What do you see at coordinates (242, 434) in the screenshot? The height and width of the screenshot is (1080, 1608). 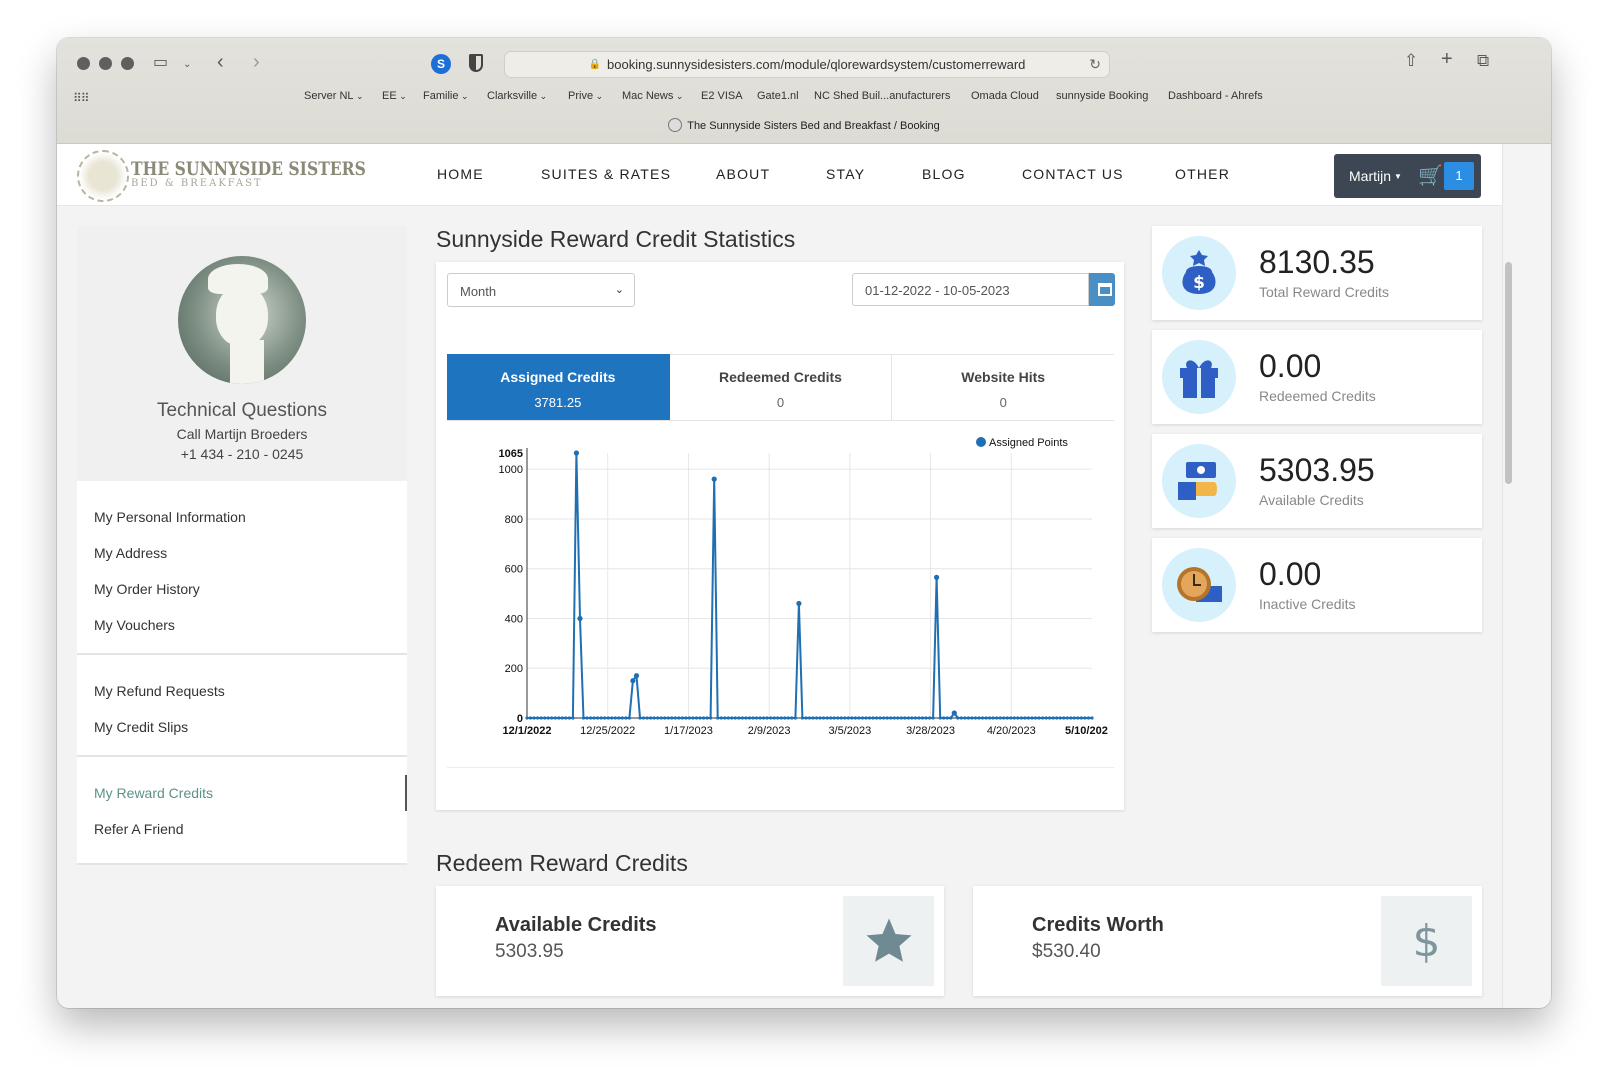 I see `profile-contact-name: Call Martijn Broeders` at bounding box center [242, 434].